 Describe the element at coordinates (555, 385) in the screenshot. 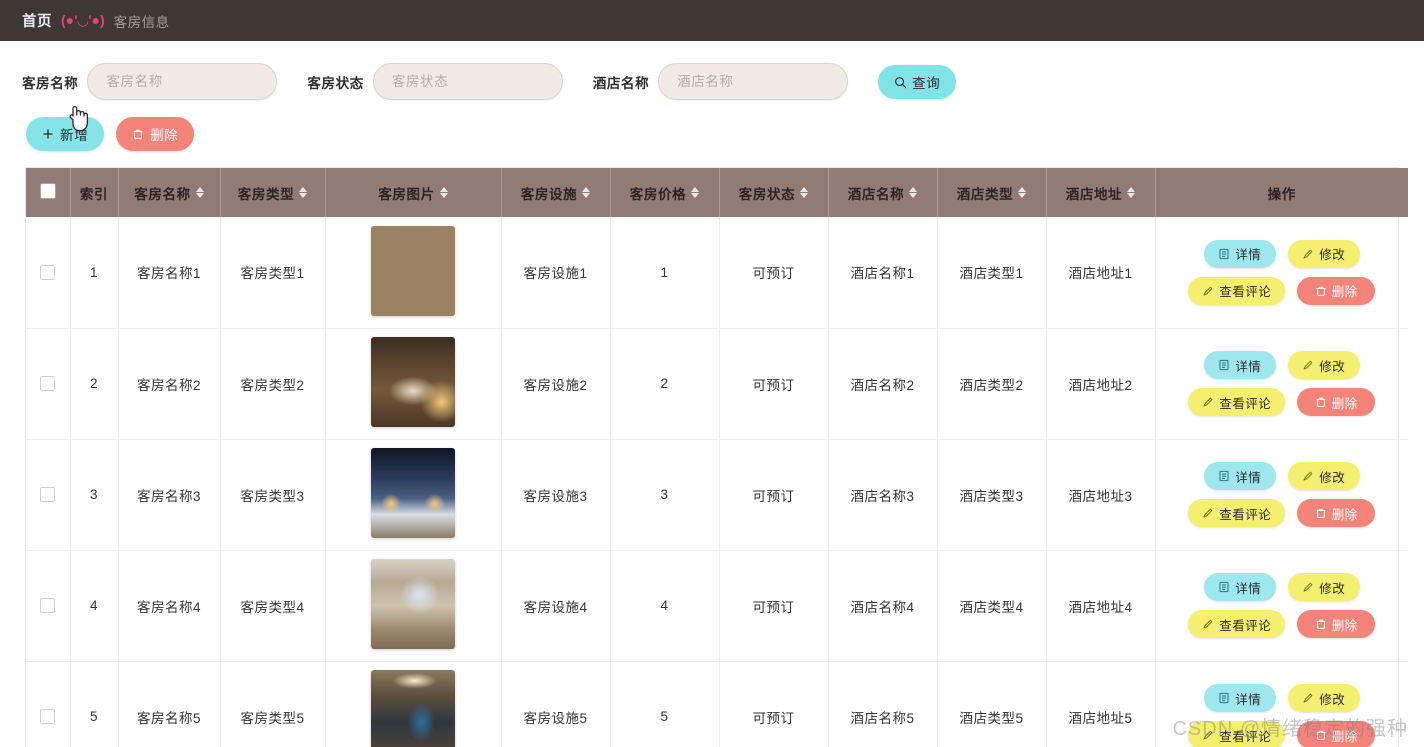

I see `cell-room-facility-text: 客房设施2` at that location.